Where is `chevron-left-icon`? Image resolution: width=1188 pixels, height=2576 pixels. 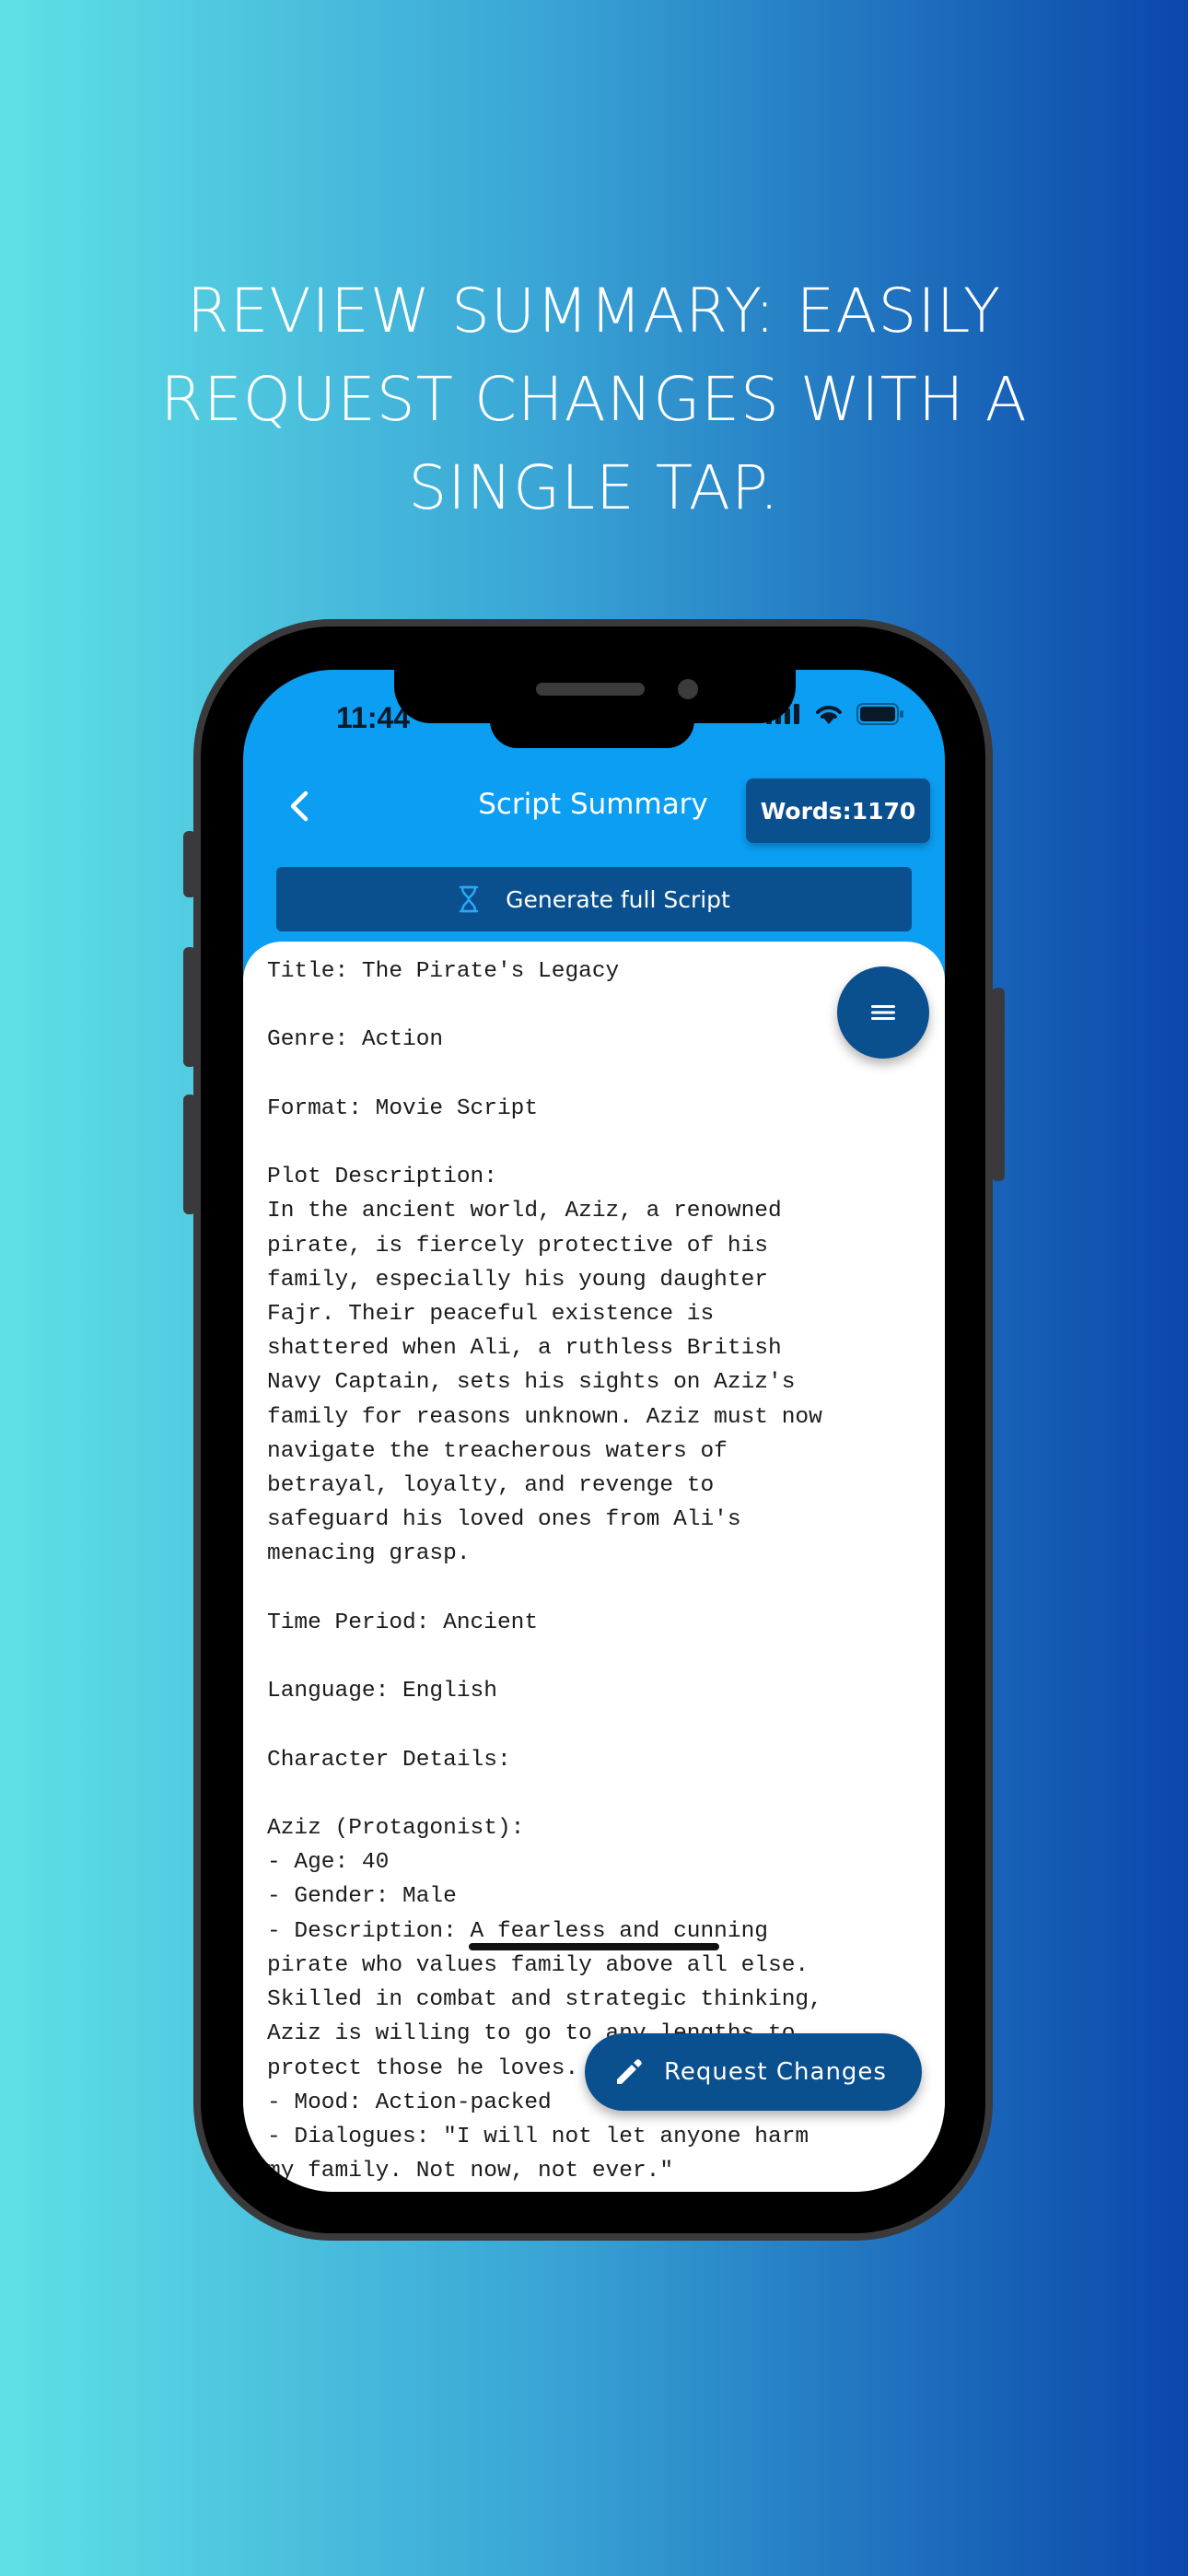 chevron-left-icon is located at coordinates (299, 806).